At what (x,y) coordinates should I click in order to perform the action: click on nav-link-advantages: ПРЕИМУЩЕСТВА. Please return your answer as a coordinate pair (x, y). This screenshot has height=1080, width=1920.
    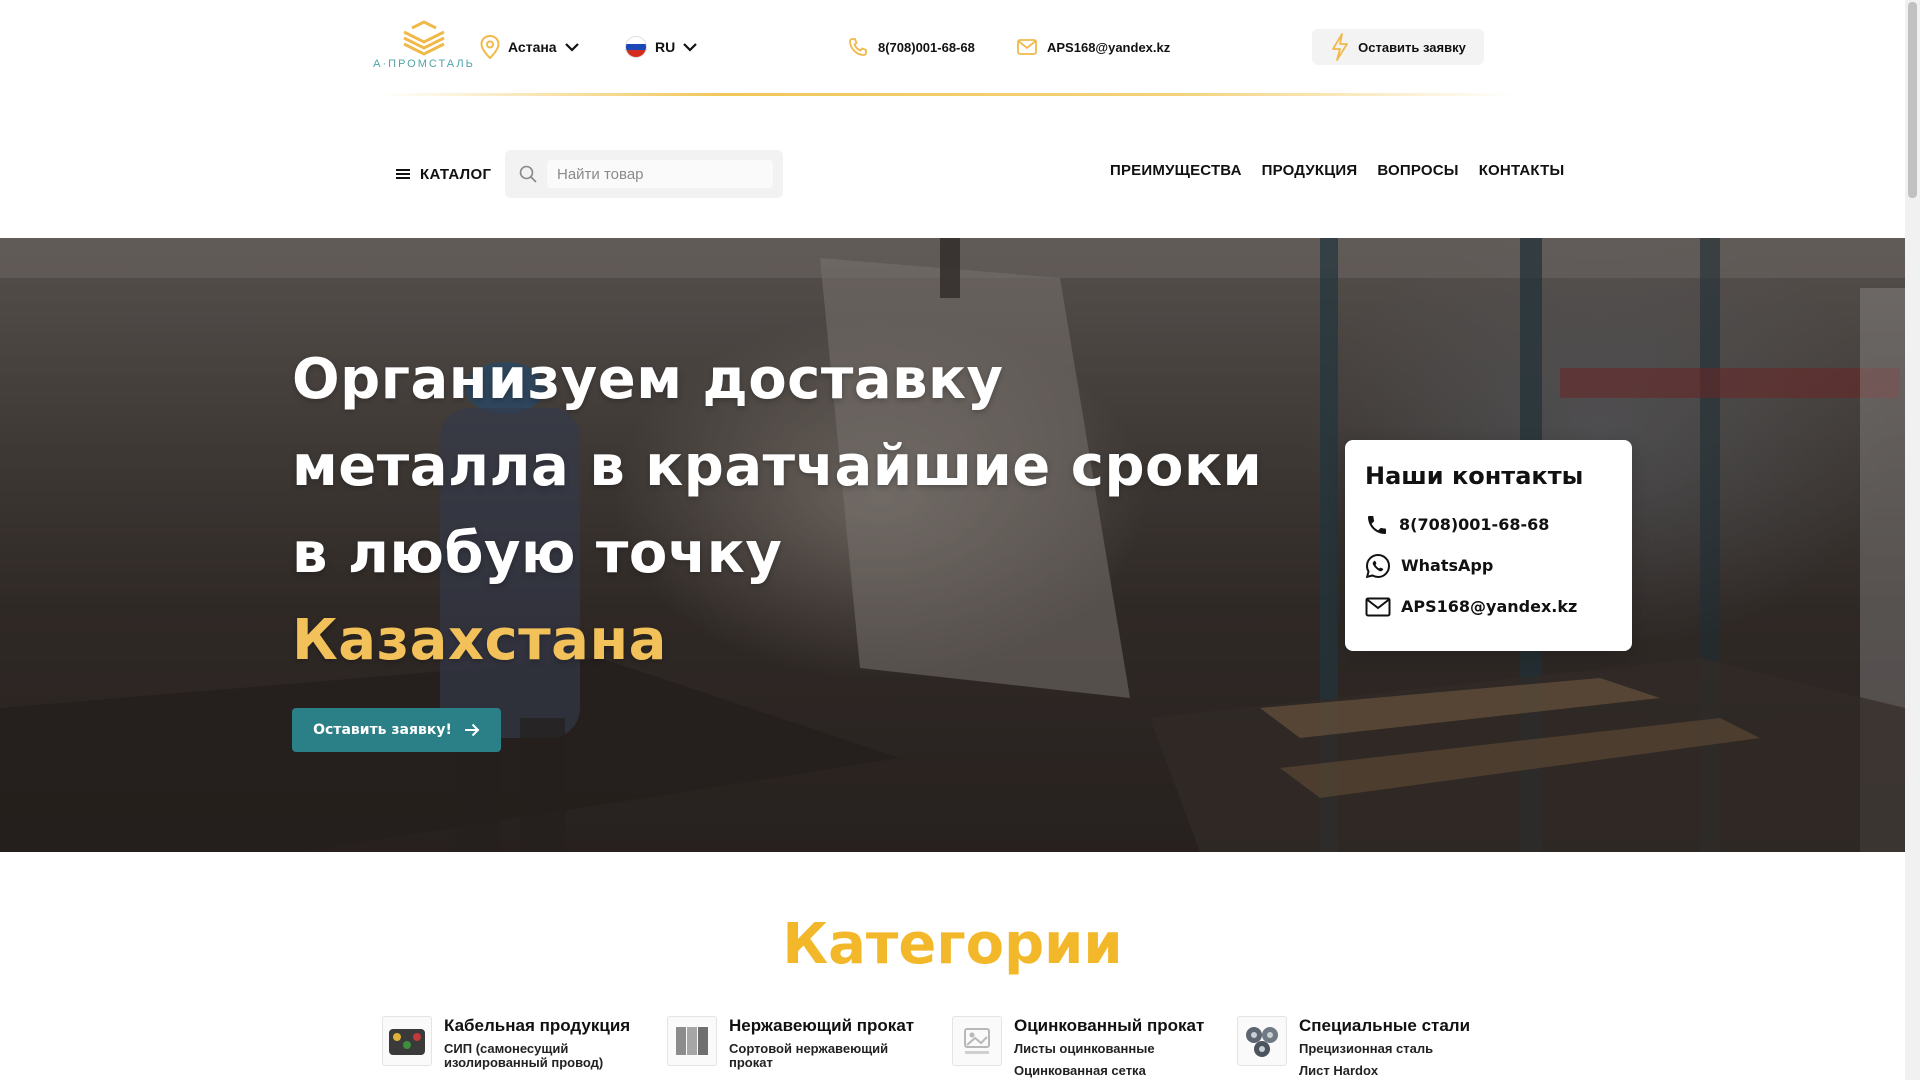
    Looking at the image, I should click on (1176, 175).